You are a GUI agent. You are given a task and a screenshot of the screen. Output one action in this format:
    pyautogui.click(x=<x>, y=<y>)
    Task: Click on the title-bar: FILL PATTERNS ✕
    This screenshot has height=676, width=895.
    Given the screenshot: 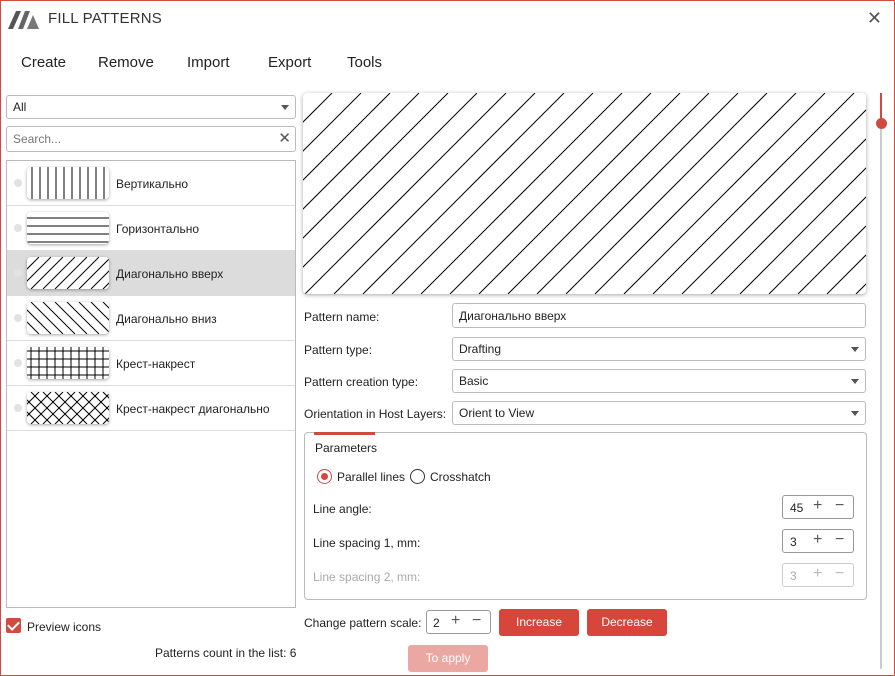 What is the action you would take?
    pyautogui.click(x=447, y=19)
    